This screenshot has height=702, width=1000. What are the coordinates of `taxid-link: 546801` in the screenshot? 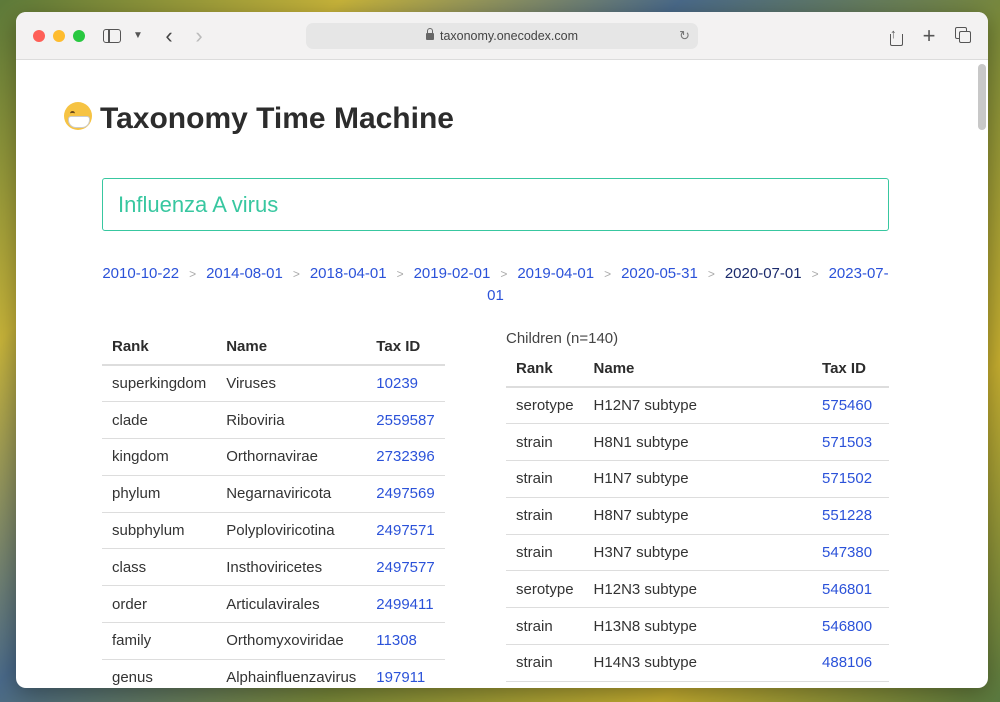 It's located at (847, 589).